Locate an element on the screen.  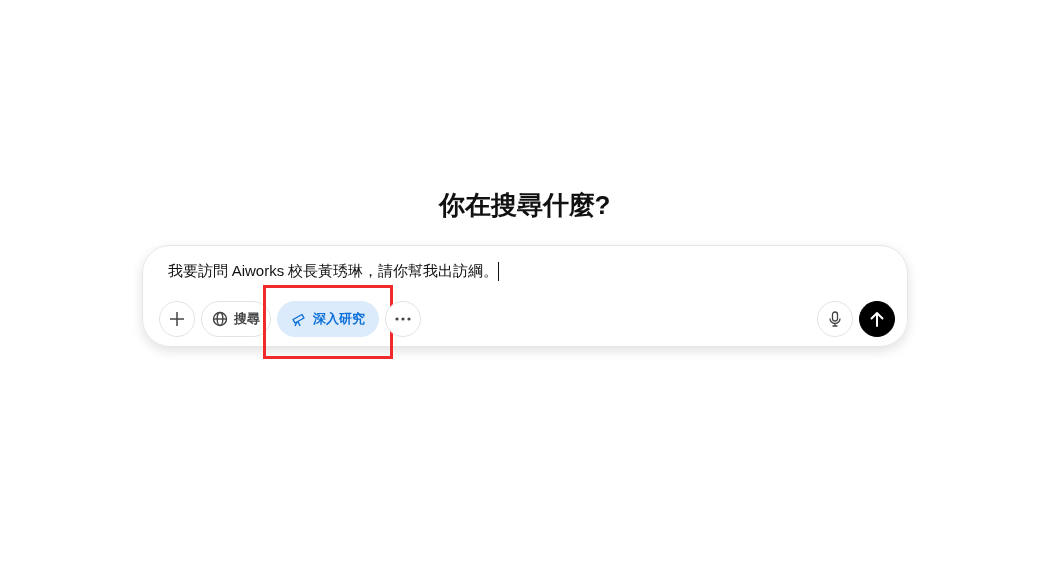
more-button is located at coordinates (402, 319).